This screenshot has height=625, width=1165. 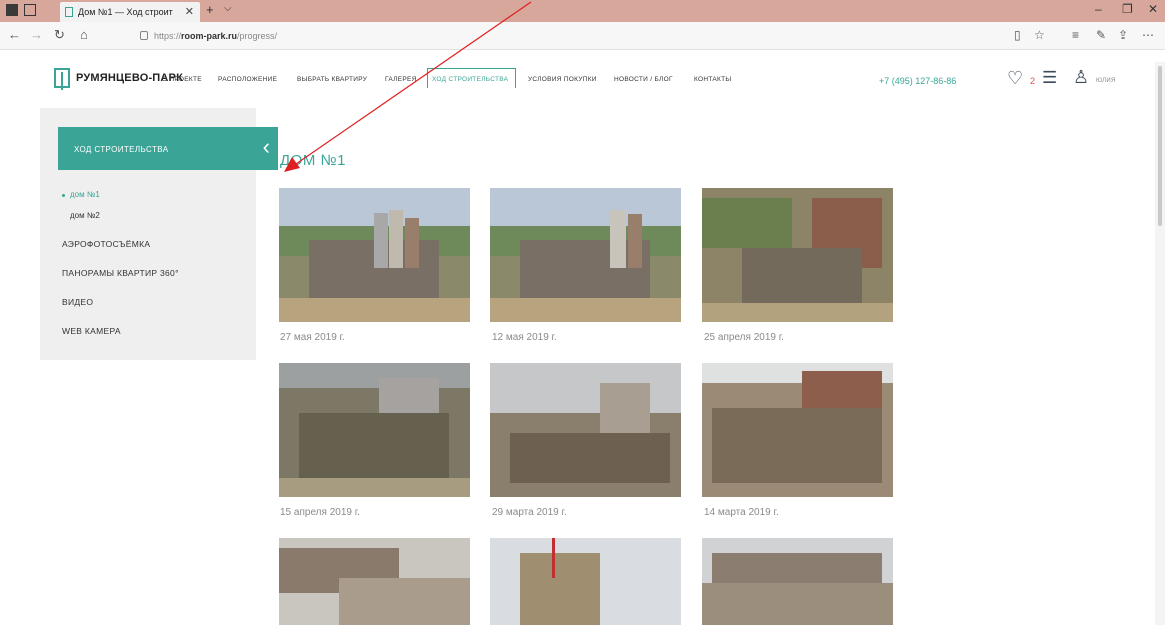 I want to click on url-field: https://room-park.ru/progress/, so click(x=580, y=36).